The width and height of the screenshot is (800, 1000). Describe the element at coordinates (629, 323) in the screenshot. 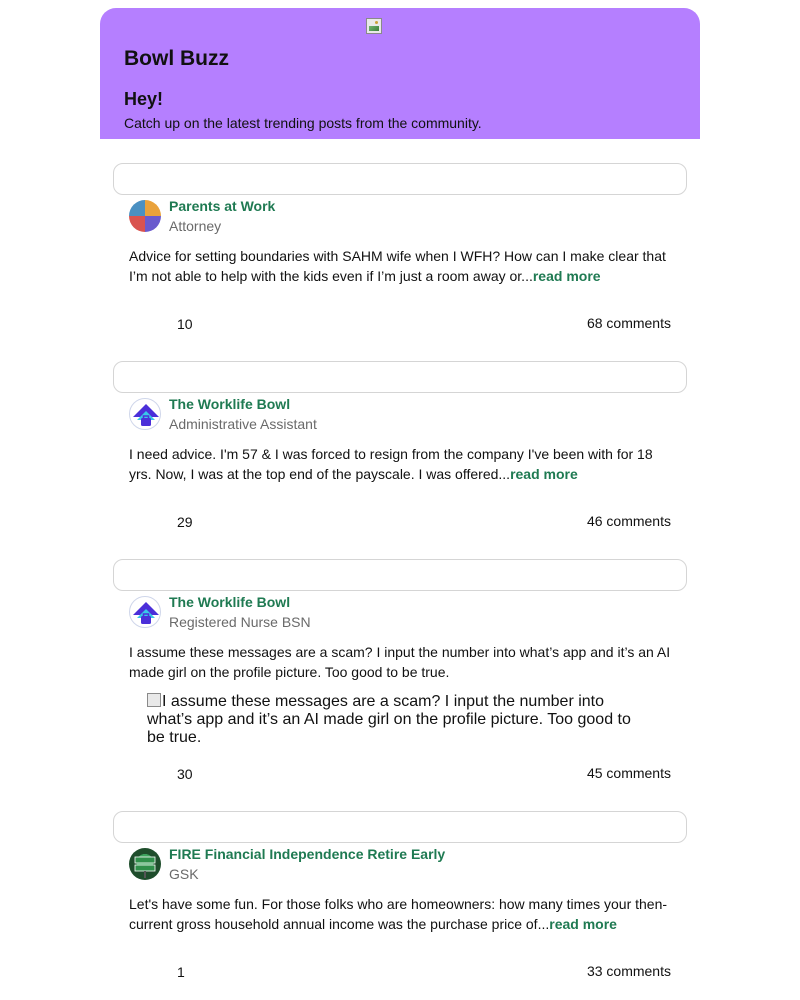

I see `comments-link: 68 comments` at that location.